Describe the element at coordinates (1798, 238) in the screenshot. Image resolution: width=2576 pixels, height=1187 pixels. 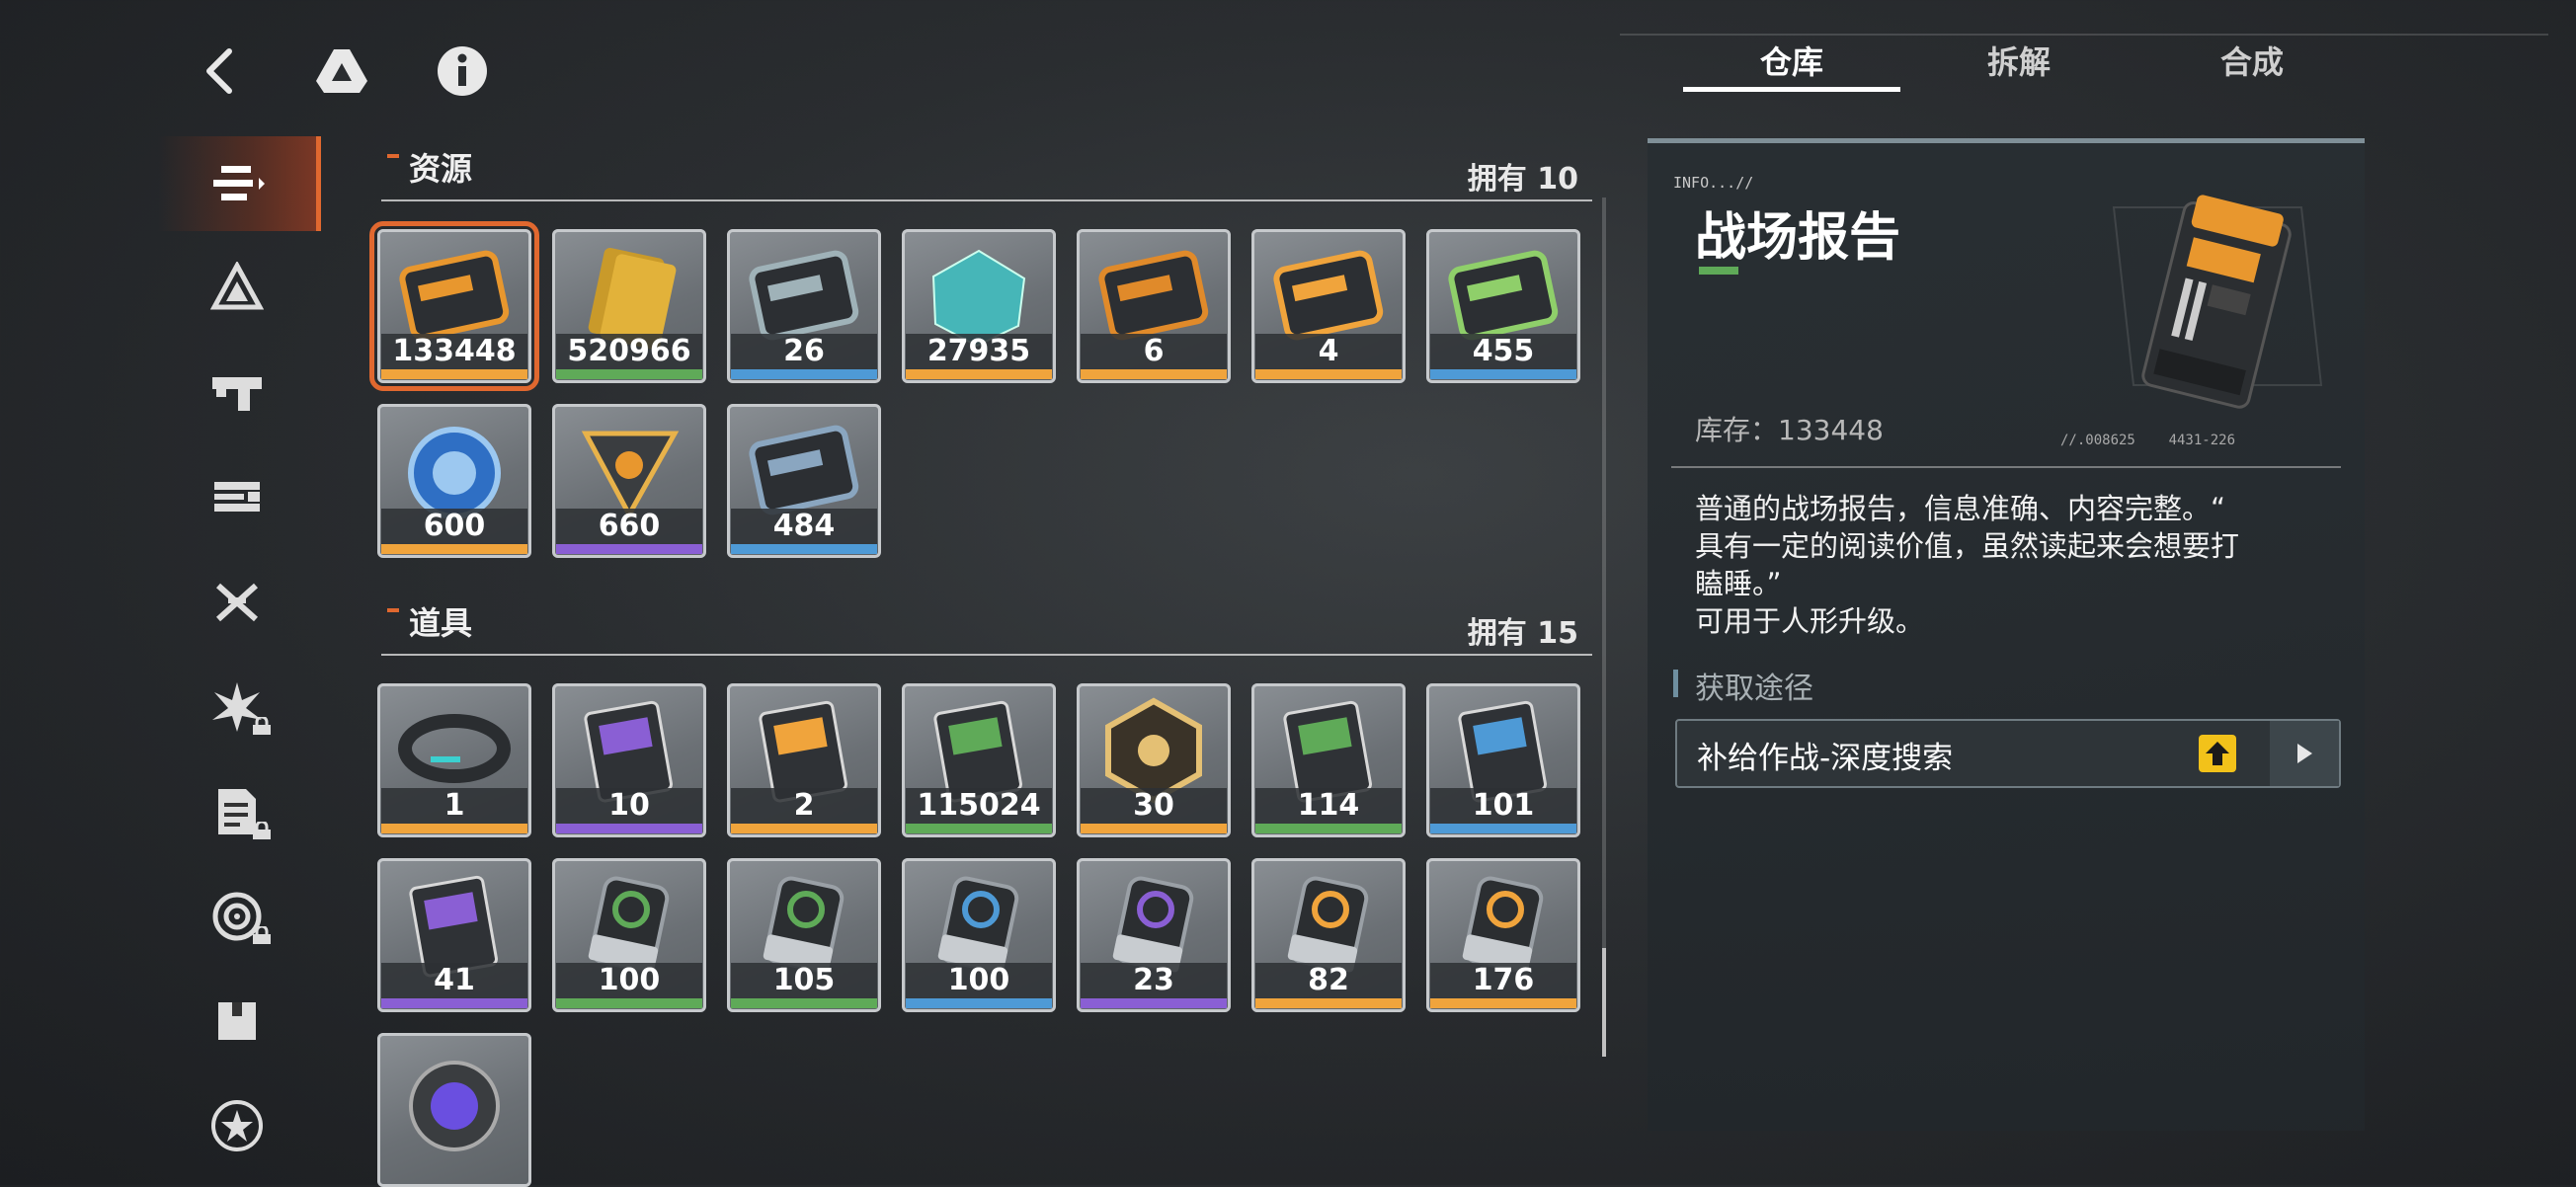
I see `item-title: 战场报告` at that location.